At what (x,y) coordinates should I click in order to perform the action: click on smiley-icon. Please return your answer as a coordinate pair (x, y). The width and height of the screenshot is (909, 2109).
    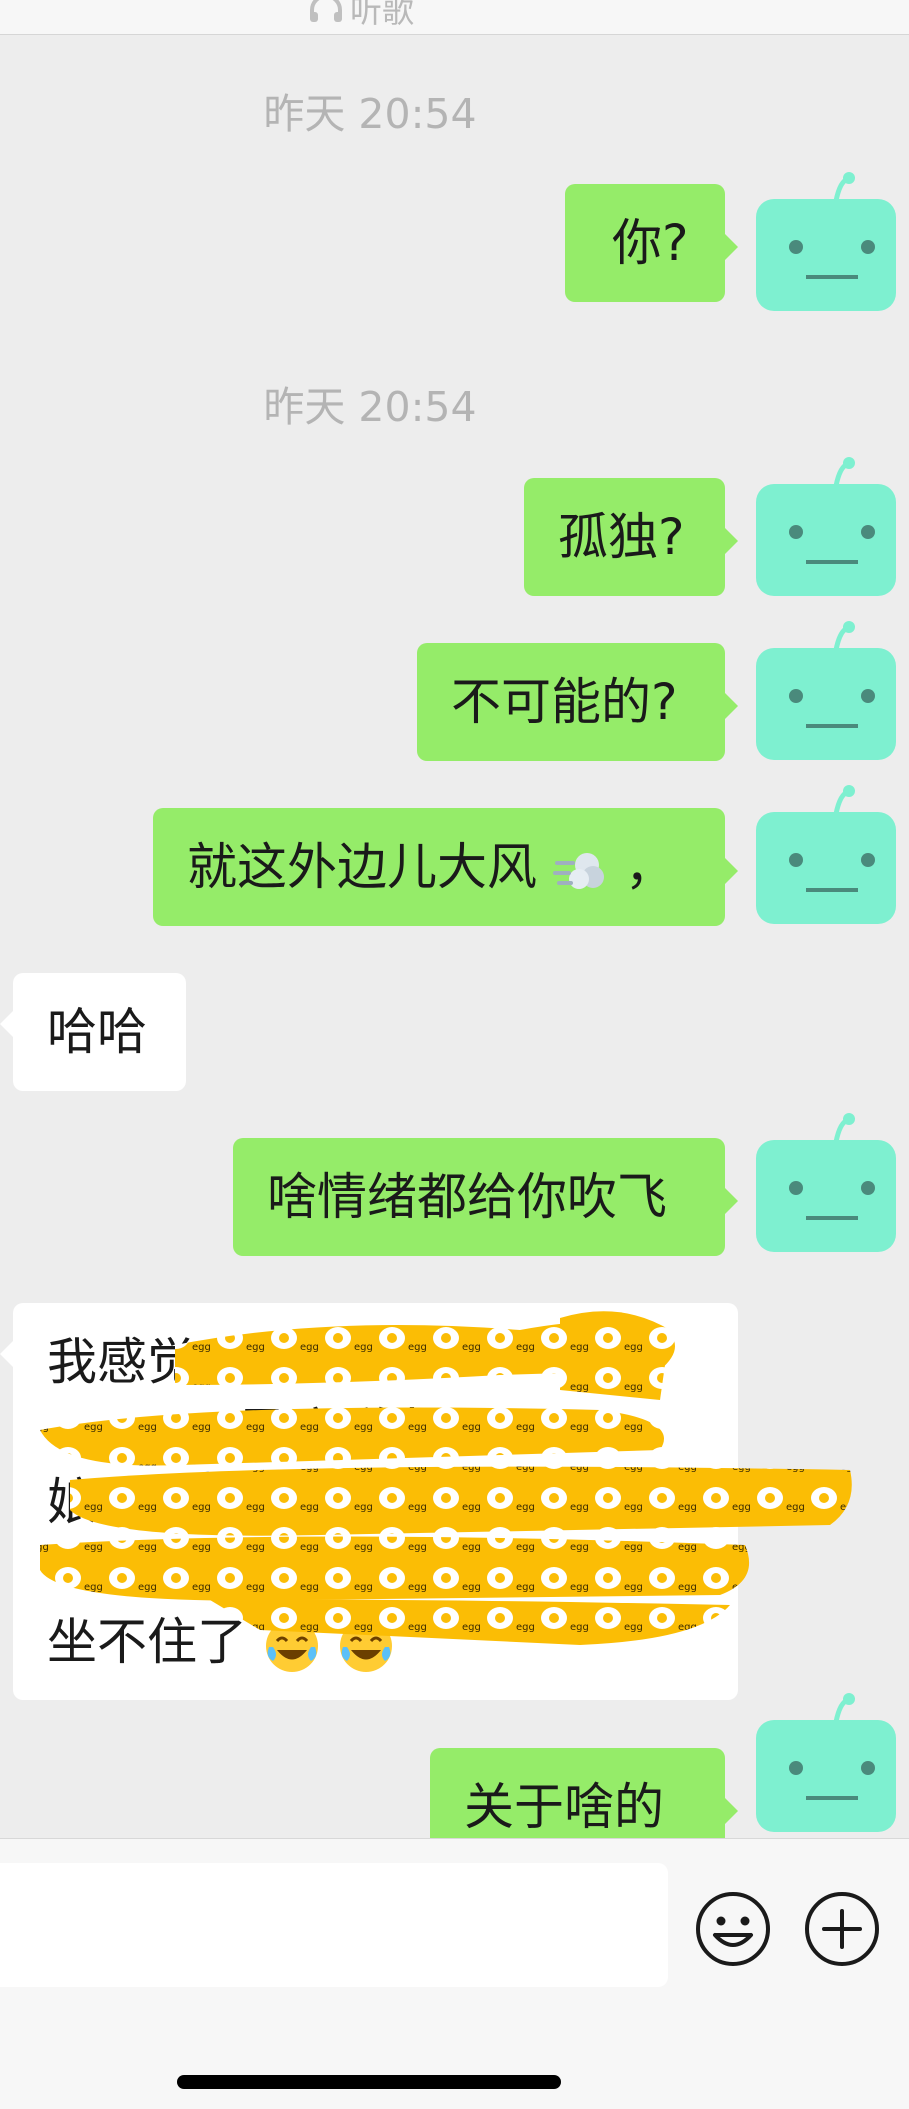
    Looking at the image, I should click on (733, 1929).